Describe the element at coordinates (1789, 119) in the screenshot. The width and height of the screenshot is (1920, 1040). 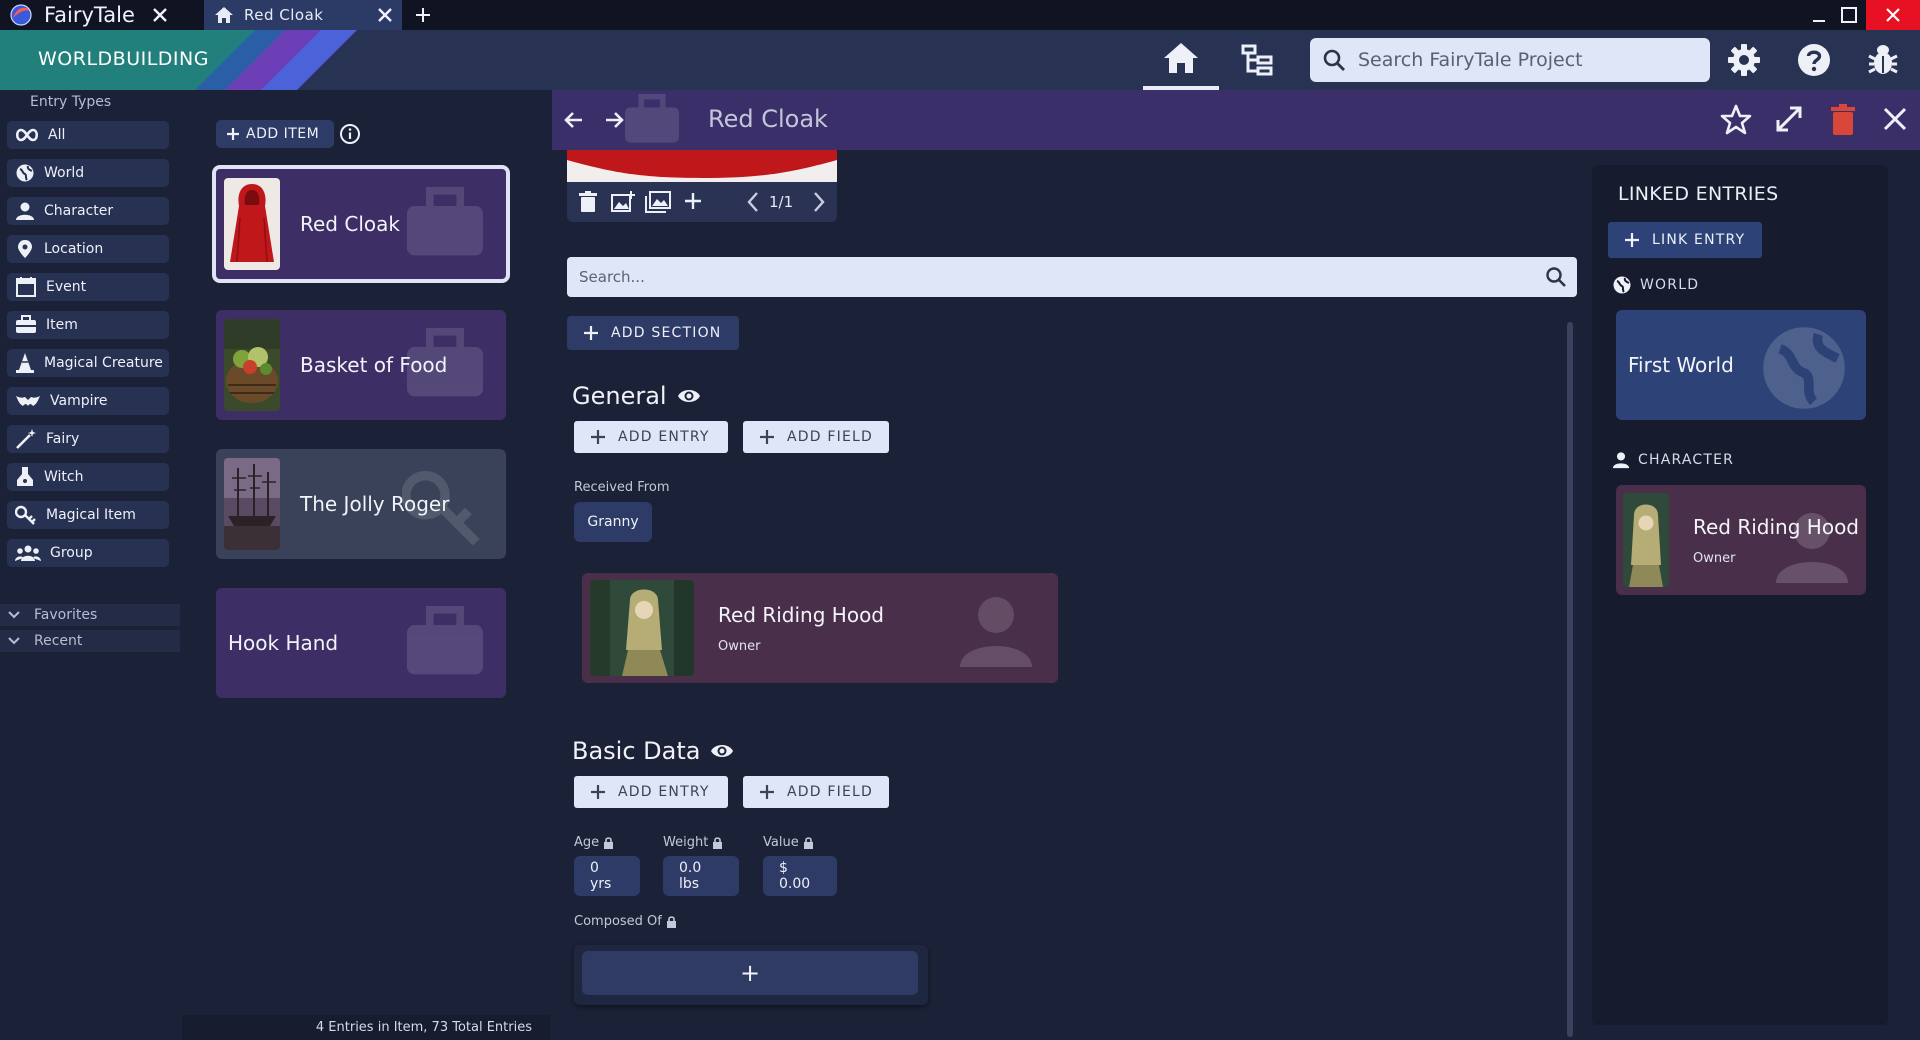
I see `expand-icon` at that location.